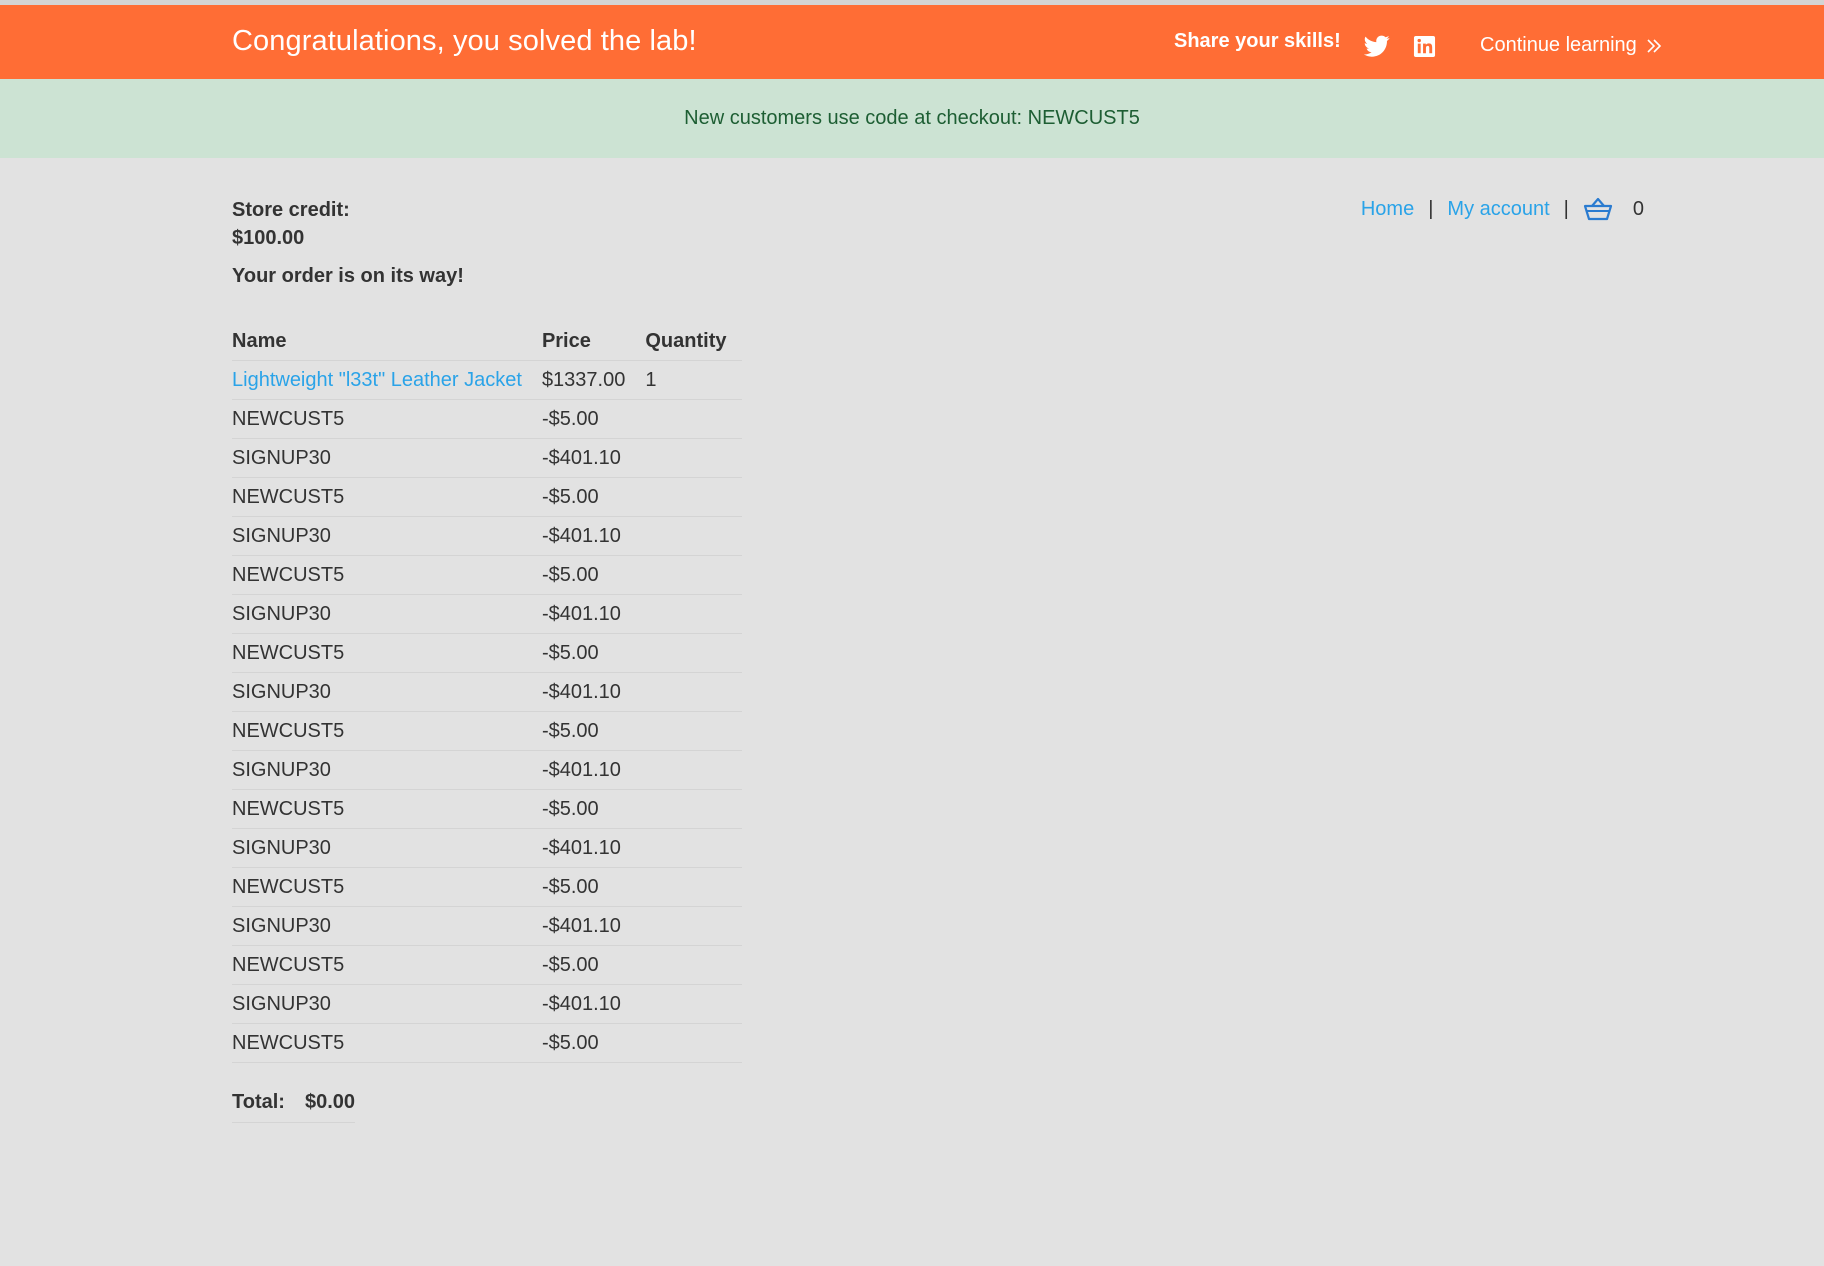 This screenshot has height=1266, width=1824. Describe the element at coordinates (268, 238) in the screenshot. I see `store-credit-value: $100.00` at that location.